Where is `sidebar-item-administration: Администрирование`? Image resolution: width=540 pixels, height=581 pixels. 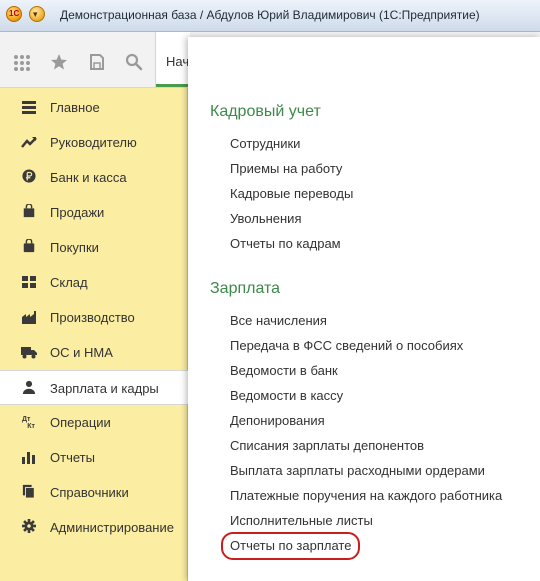 sidebar-item-administration: Администрирование is located at coordinates (94, 527).